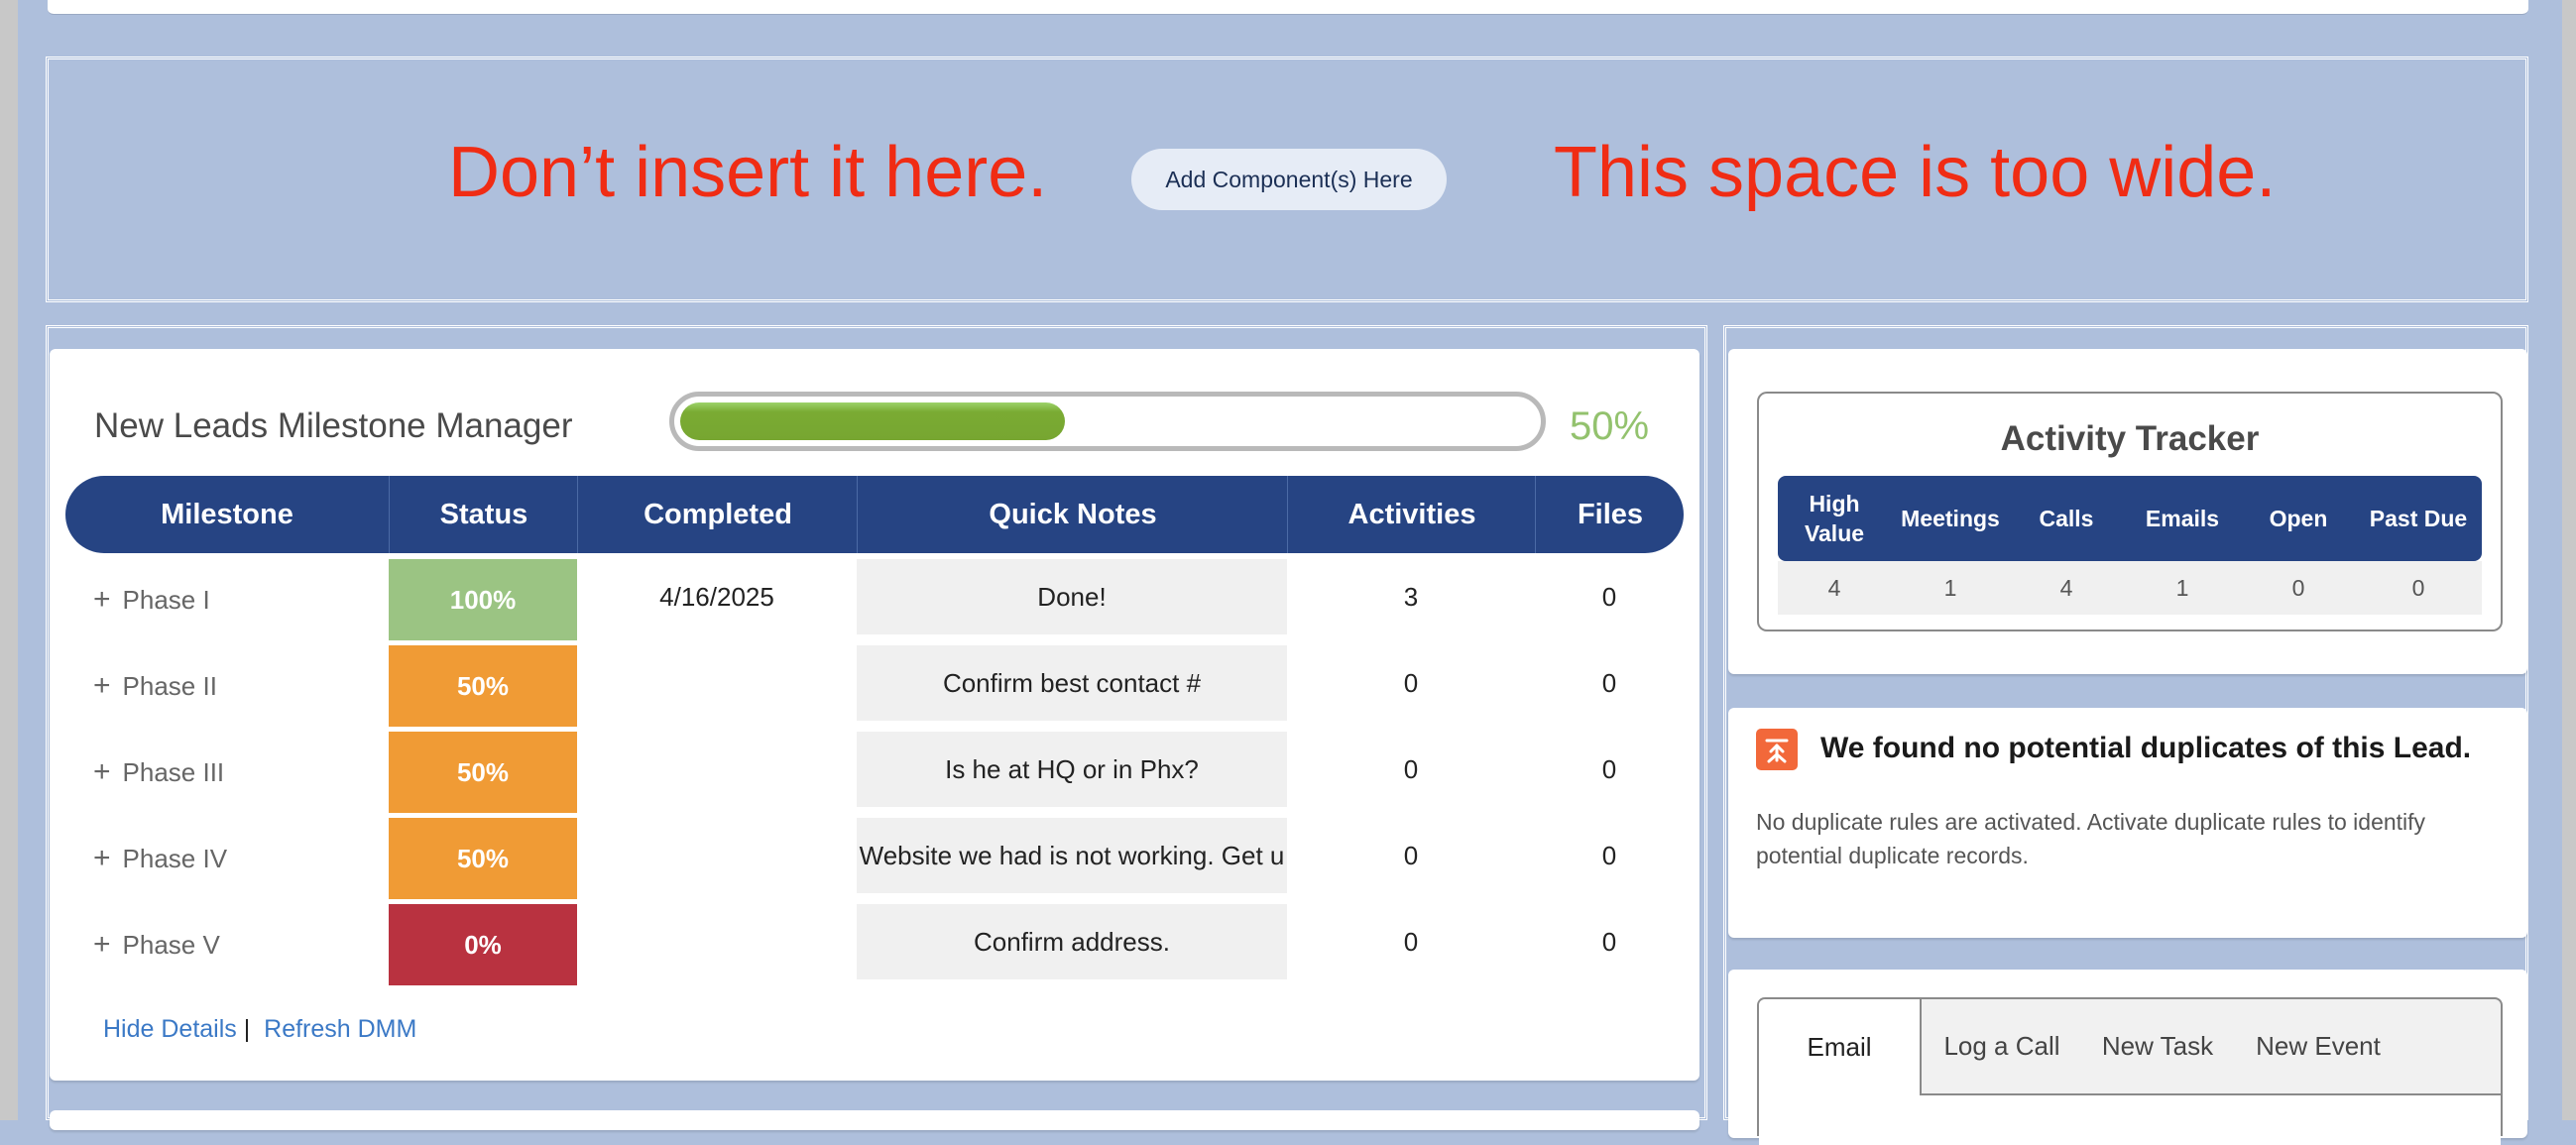  Describe the element at coordinates (227, 514) in the screenshot. I see `col-header-milestone: Milestone` at that location.